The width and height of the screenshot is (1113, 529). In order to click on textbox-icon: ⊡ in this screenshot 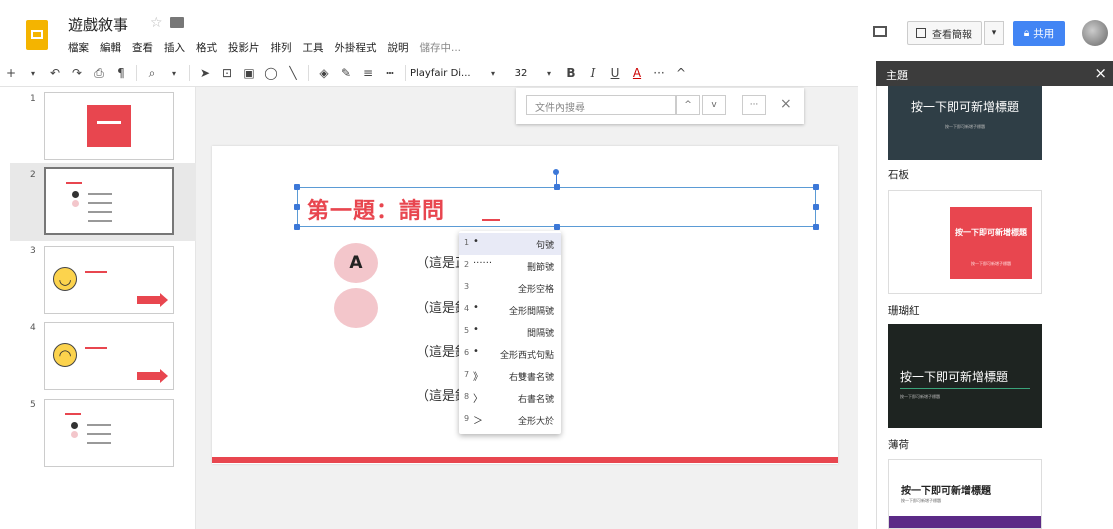, I will do `click(227, 73)`.